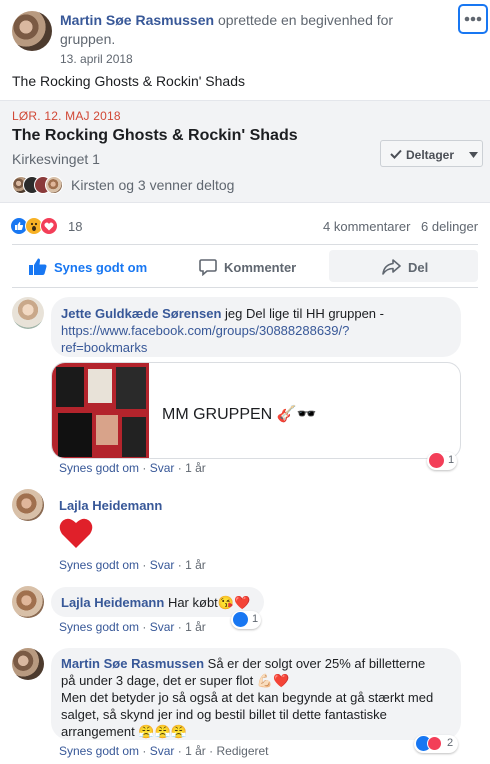 The image size is (490, 764). I want to click on comment-text: Så er der solgt over 25% af billetterne, so click(316, 663).